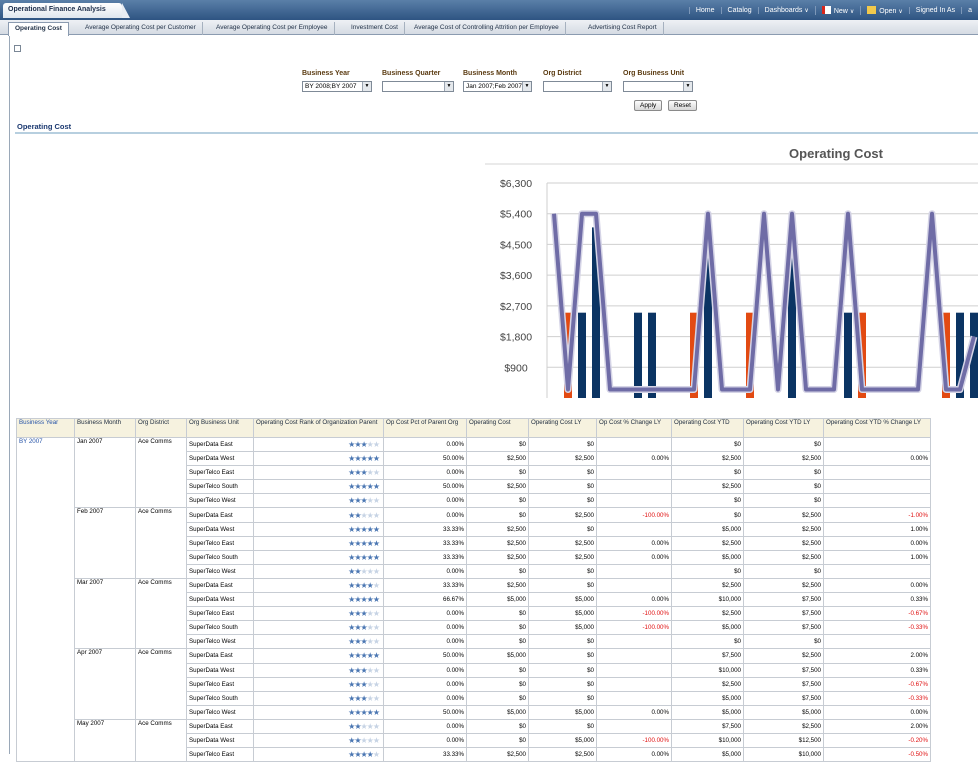  I want to click on prompt-select-business-quarter: ▼, so click(418, 86).